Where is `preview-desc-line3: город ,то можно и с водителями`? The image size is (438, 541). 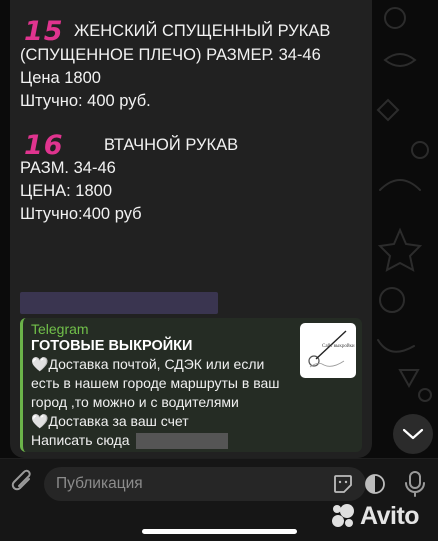 preview-desc-line3: город ,то можно и с водителями is located at coordinates (135, 402).